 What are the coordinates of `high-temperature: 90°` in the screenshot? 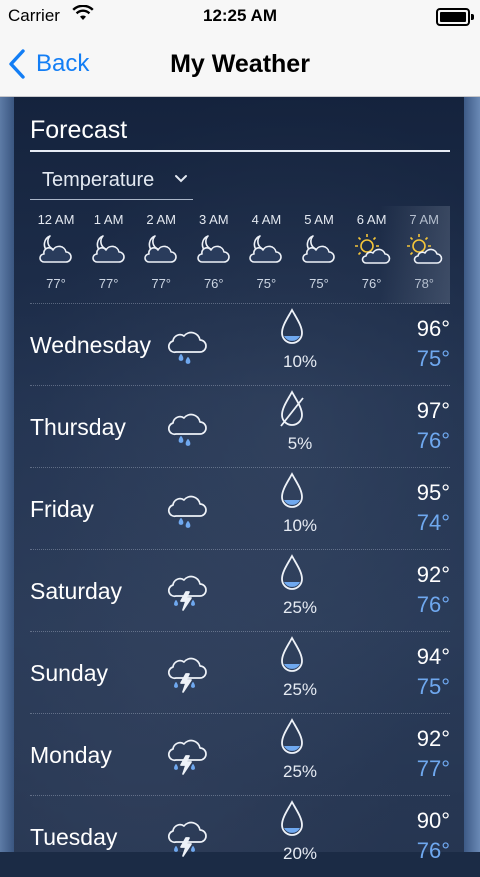 It's located at (433, 820).